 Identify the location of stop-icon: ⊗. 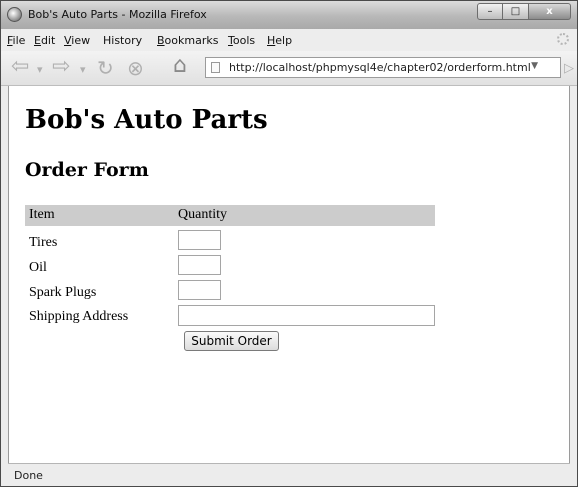
(135, 68).